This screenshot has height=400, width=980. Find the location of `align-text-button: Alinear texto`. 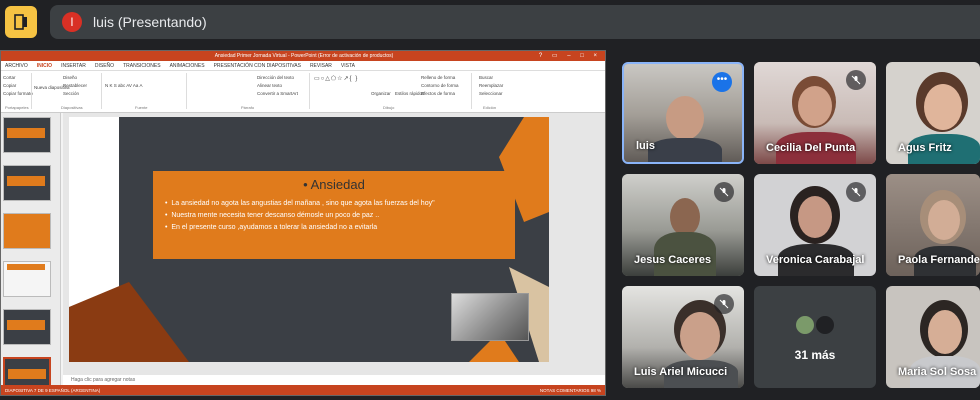

align-text-button: Alinear texto is located at coordinates (269, 85).